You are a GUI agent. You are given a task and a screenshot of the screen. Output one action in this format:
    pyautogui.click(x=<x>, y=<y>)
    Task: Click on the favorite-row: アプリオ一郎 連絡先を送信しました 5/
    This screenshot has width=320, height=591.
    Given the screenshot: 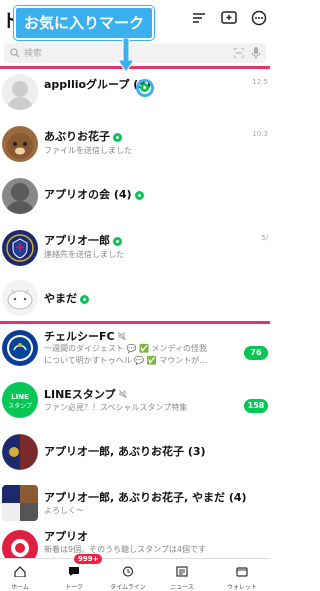 What is the action you would take?
    pyautogui.click(x=135, y=252)
    